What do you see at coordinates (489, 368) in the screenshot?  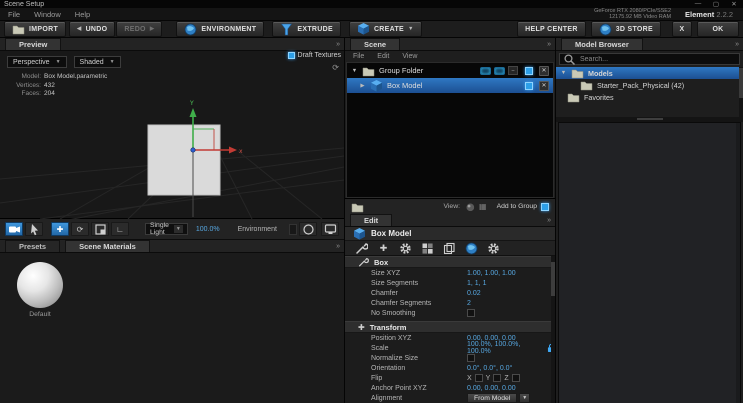 I see `orientation-value: 0.0°, 0.0°, 0.0°` at bounding box center [489, 368].